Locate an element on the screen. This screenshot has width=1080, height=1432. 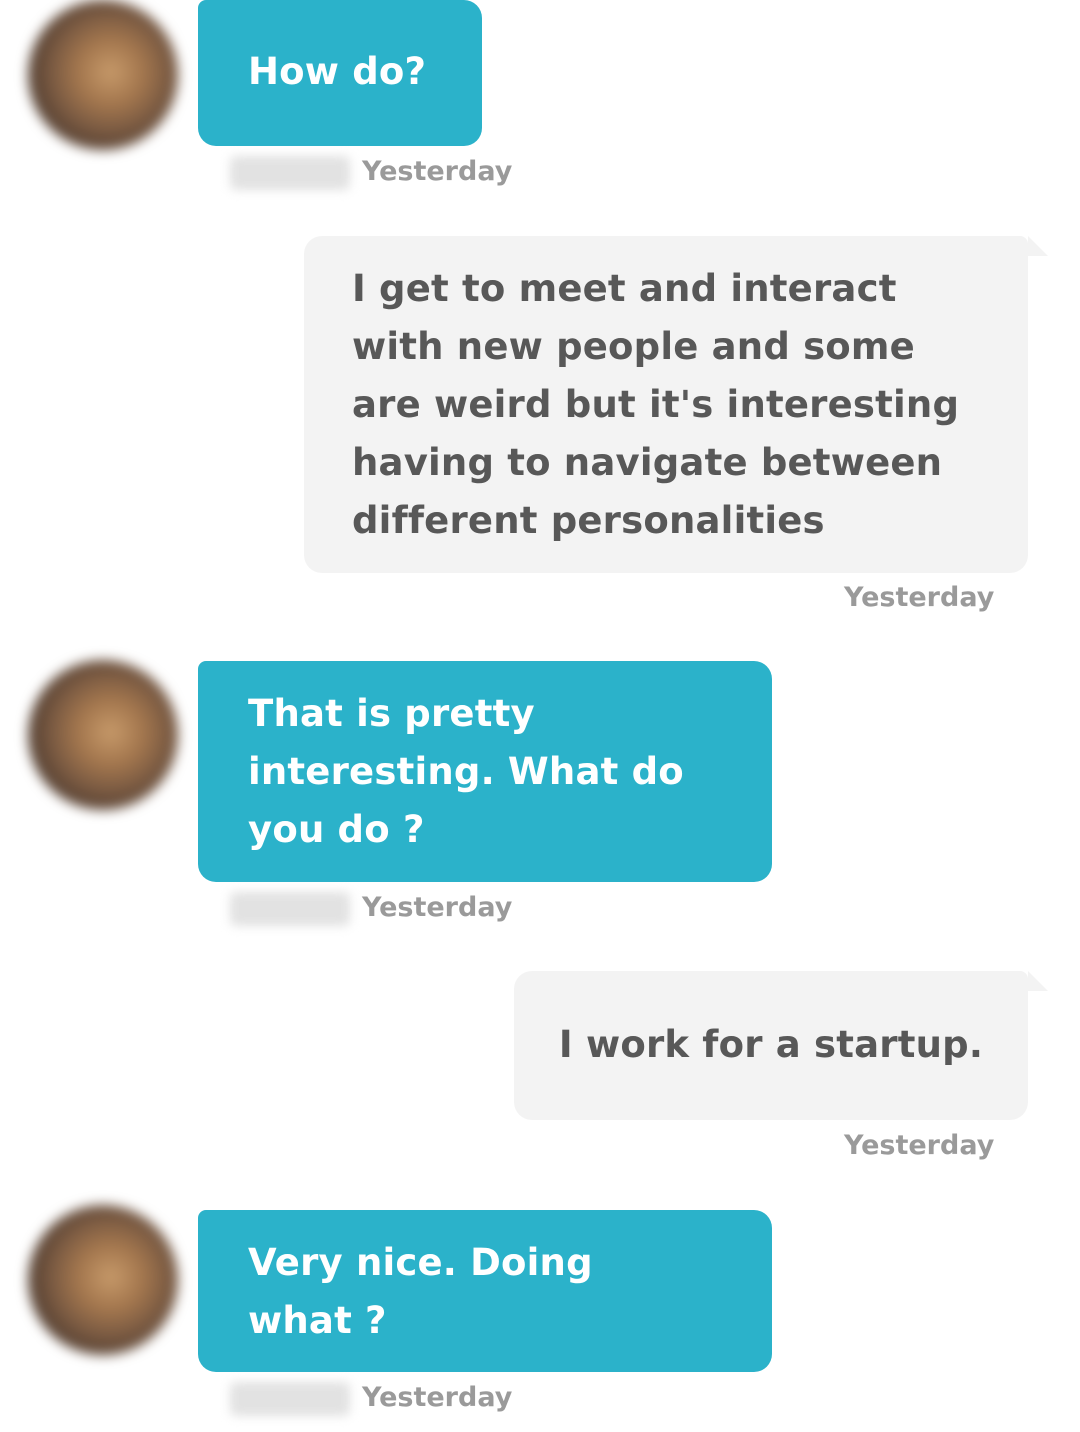
message-line: different personalities is located at coordinates (588, 520).